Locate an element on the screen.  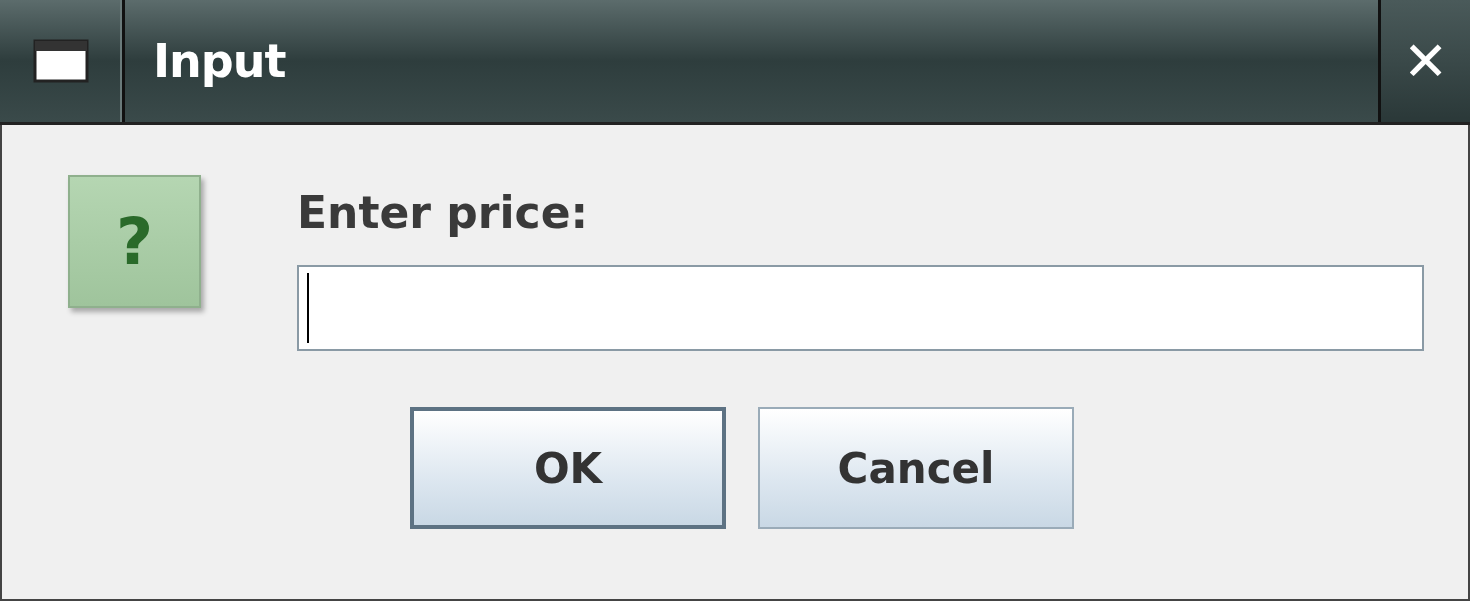
window-title: Input is located at coordinates (219, 61).